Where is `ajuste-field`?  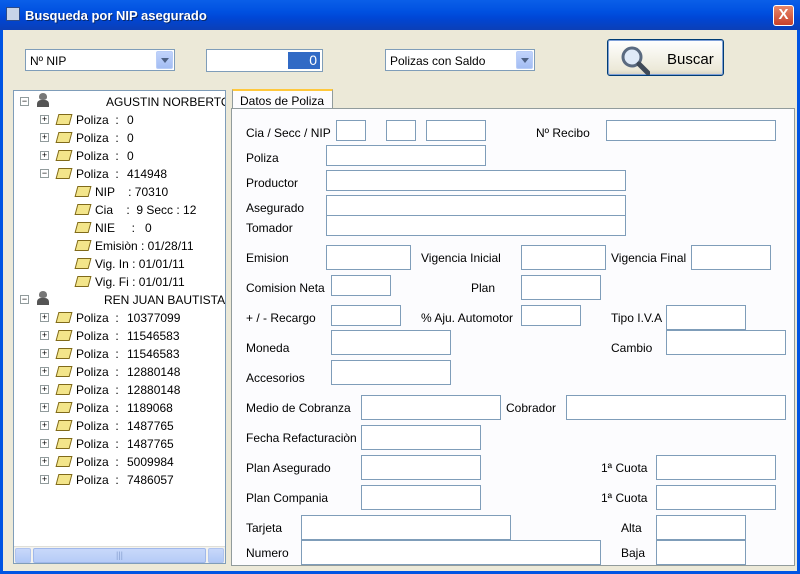
ajuste-field is located at coordinates (551, 315).